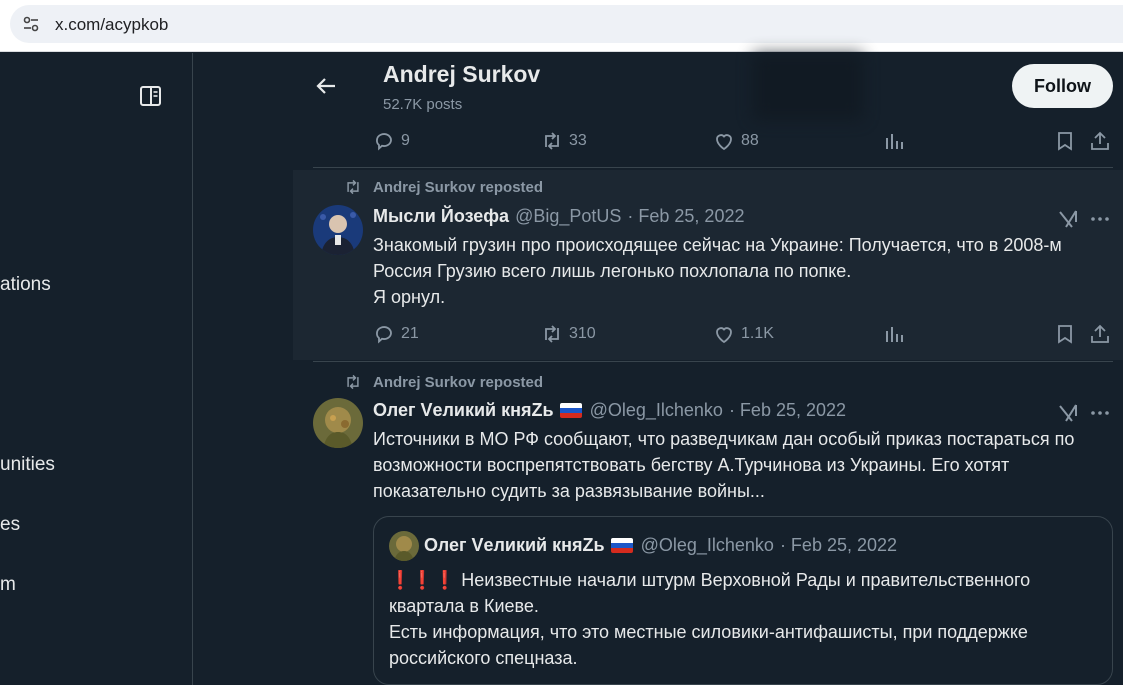  Describe the element at coordinates (750, 140) in the screenshot. I see `like-count: 88` at that location.